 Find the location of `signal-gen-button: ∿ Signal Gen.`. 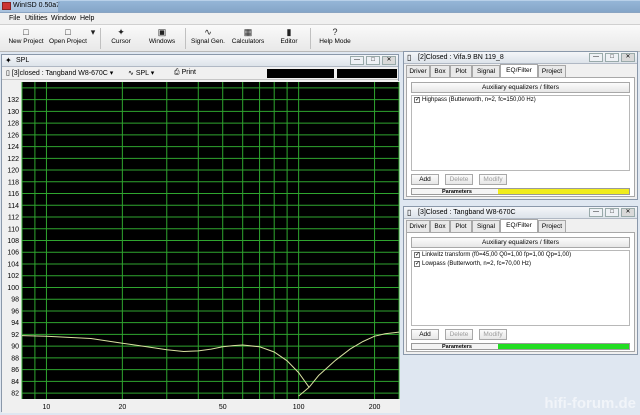

signal-gen-button: ∿ Signal Gen. is located at coordinates (208, 38).